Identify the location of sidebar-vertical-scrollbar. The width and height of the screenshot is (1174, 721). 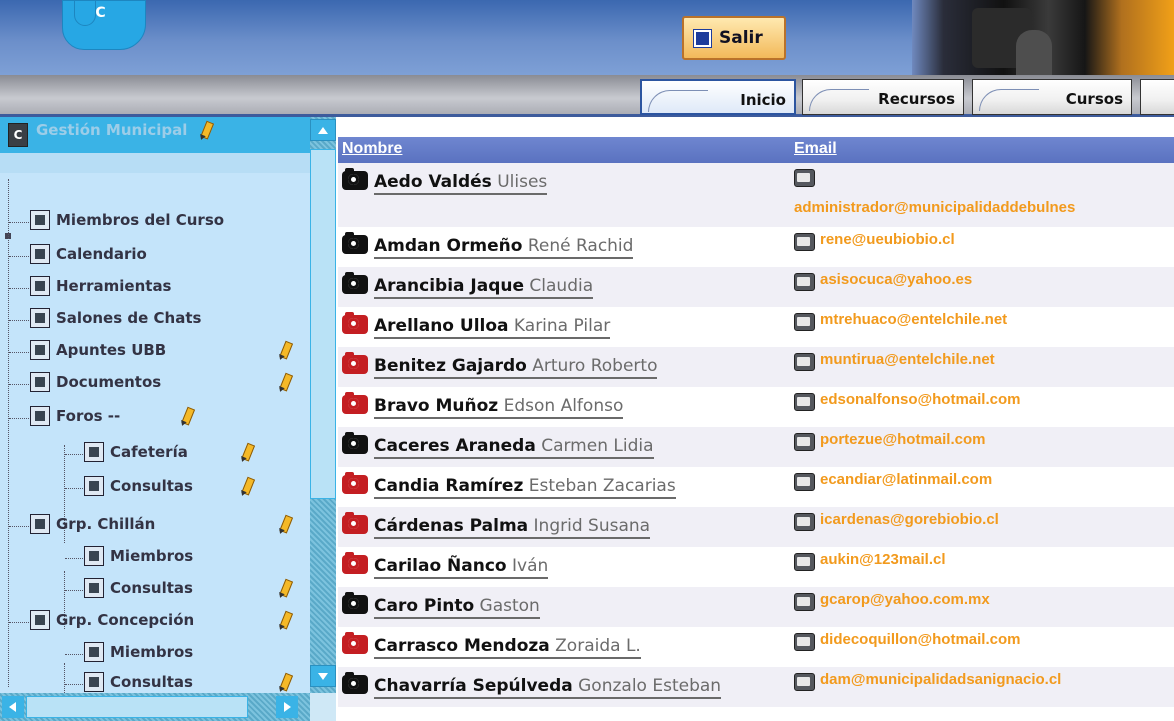
(323, 405).